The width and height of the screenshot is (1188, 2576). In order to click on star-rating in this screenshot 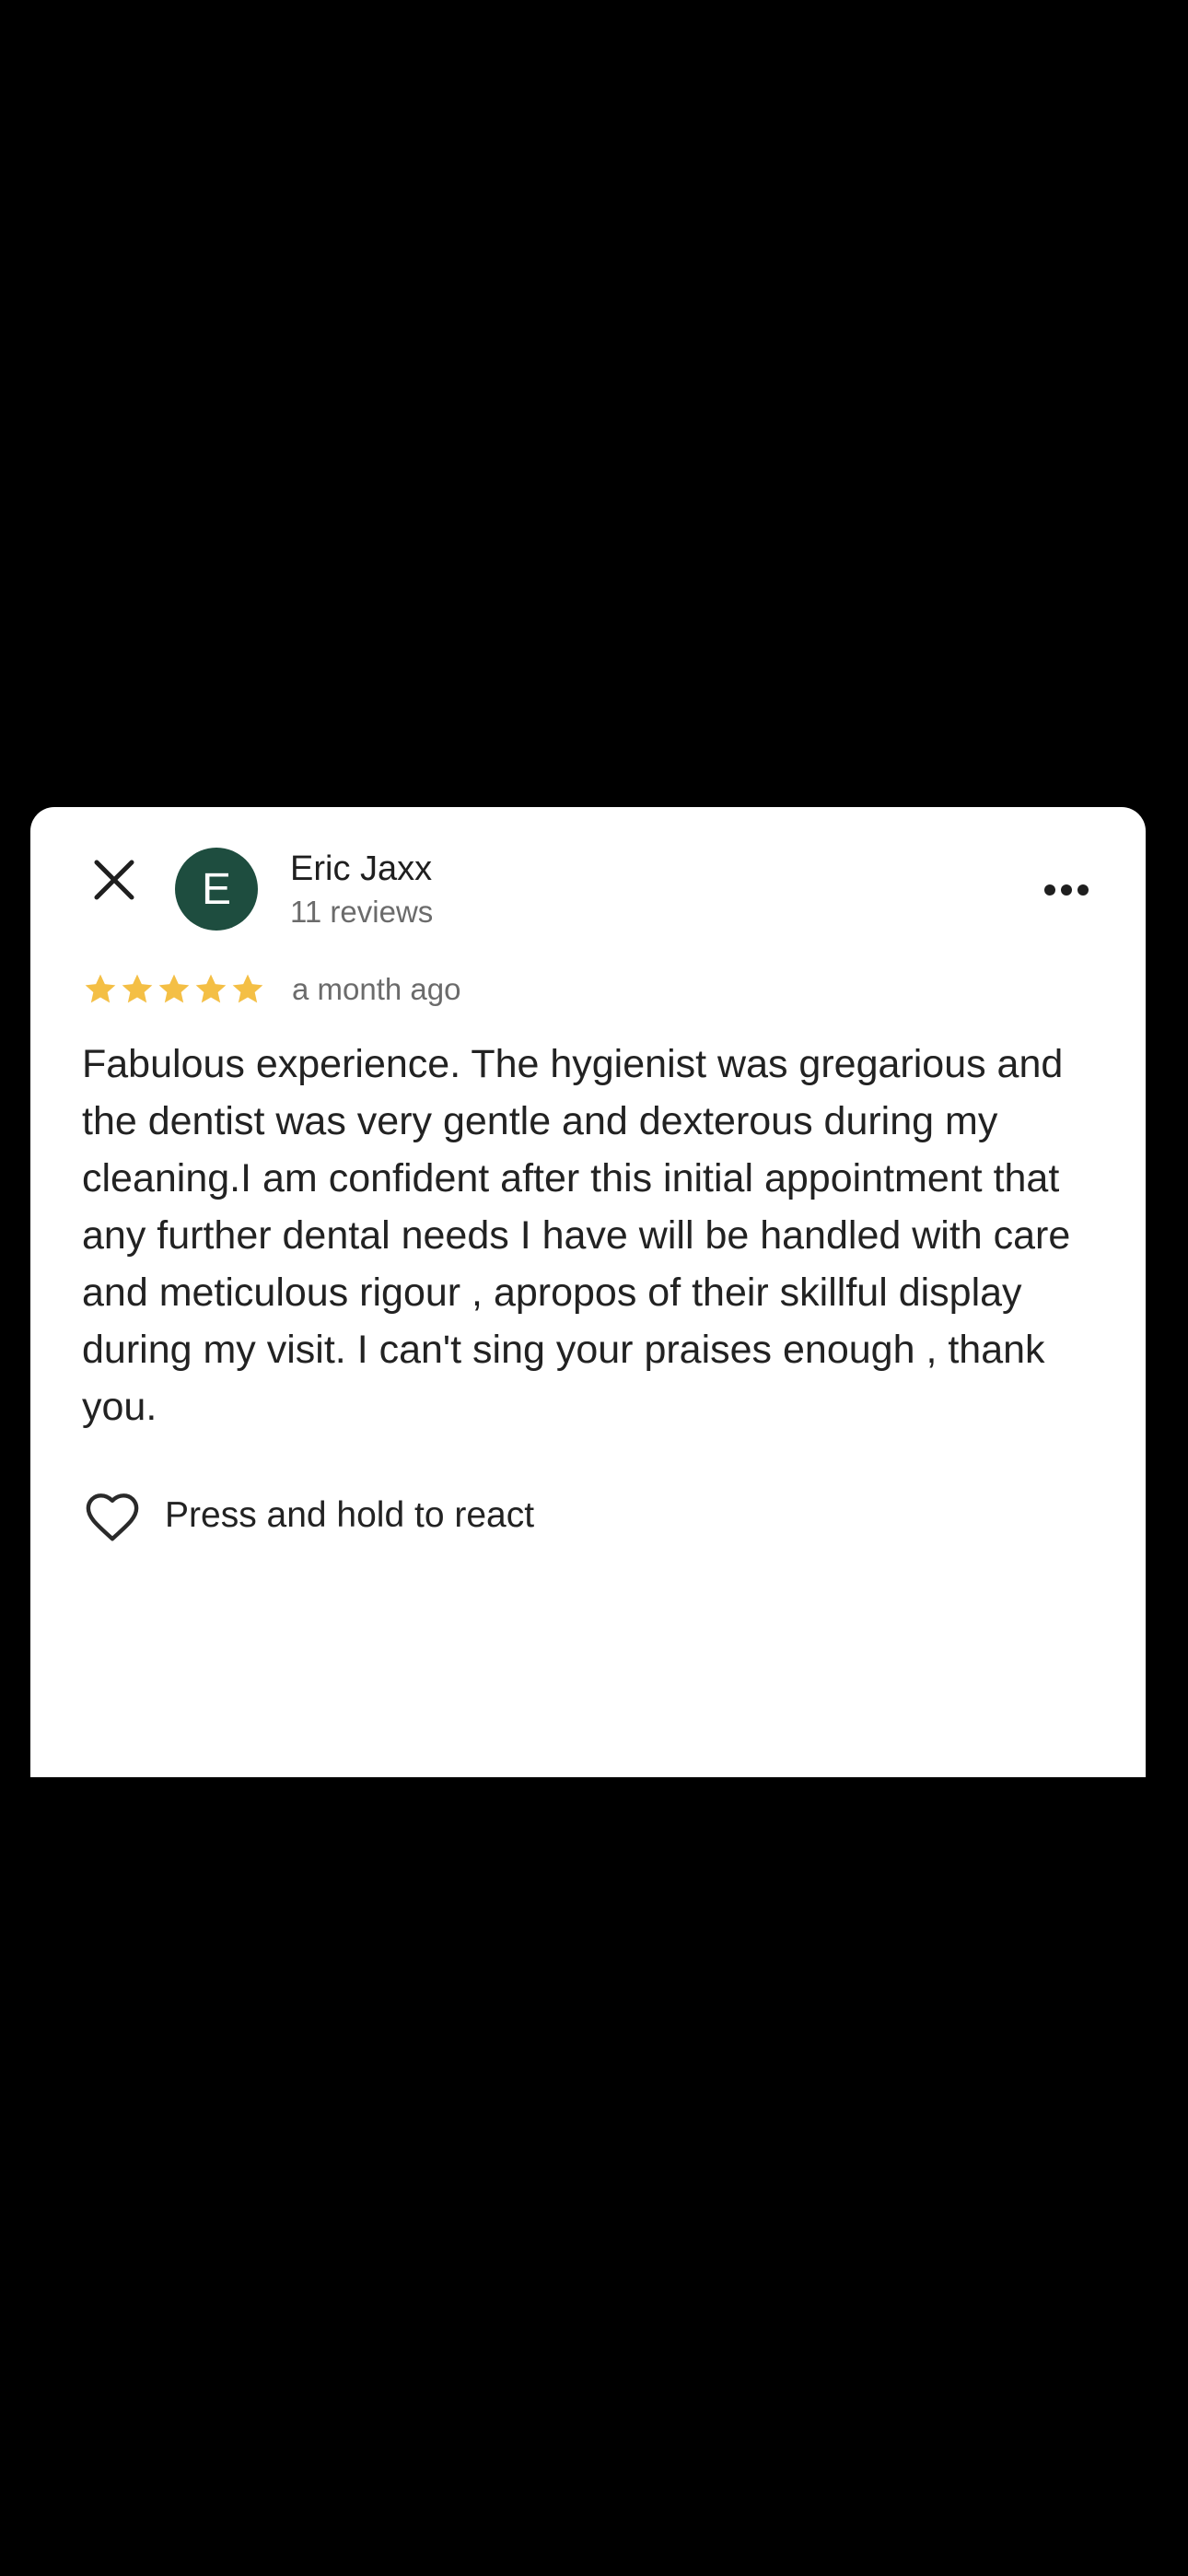, I will do `click(174, 989)`.